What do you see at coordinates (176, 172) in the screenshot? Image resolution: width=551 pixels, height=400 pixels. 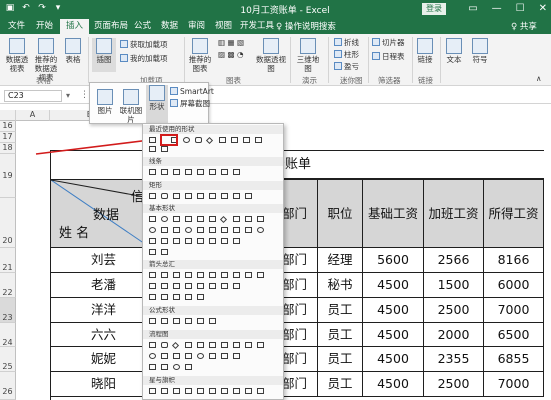 I see `shape-double-arrow` at bounding box center [176, 172].